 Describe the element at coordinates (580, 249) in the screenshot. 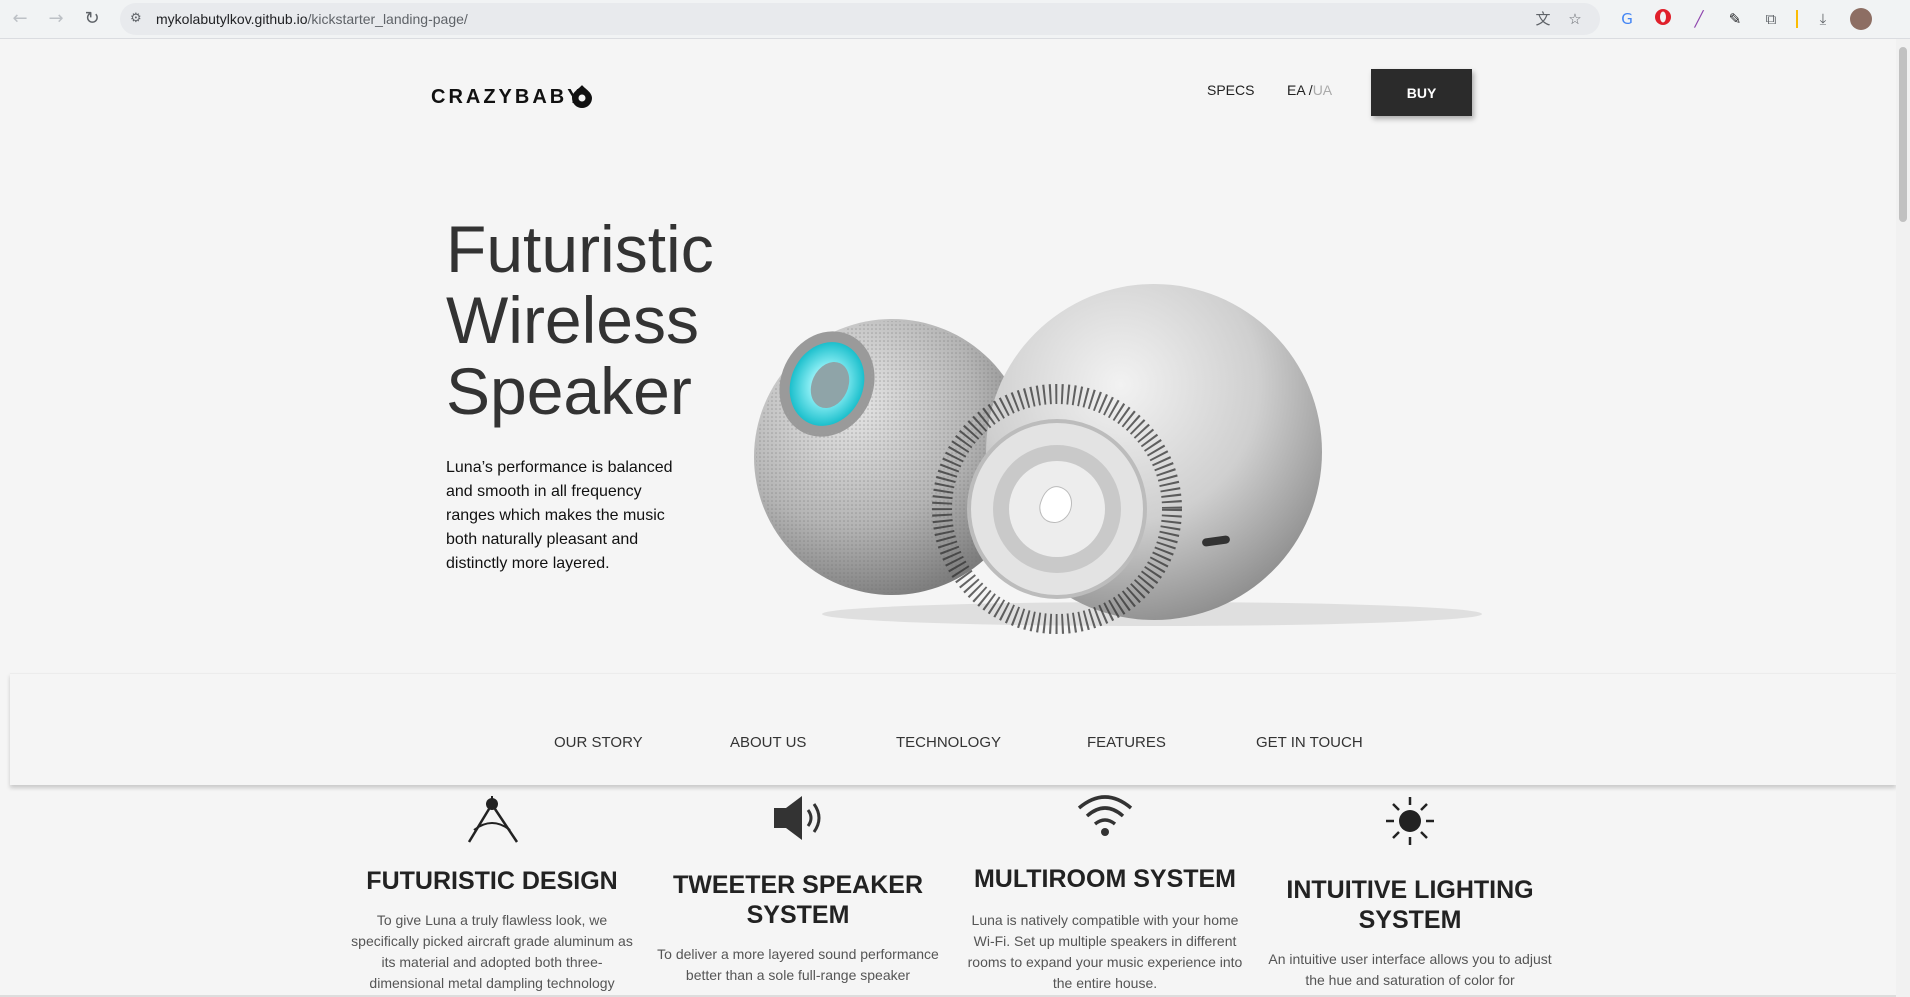

I see `hero-title-line-1: Futuristic` at that location.